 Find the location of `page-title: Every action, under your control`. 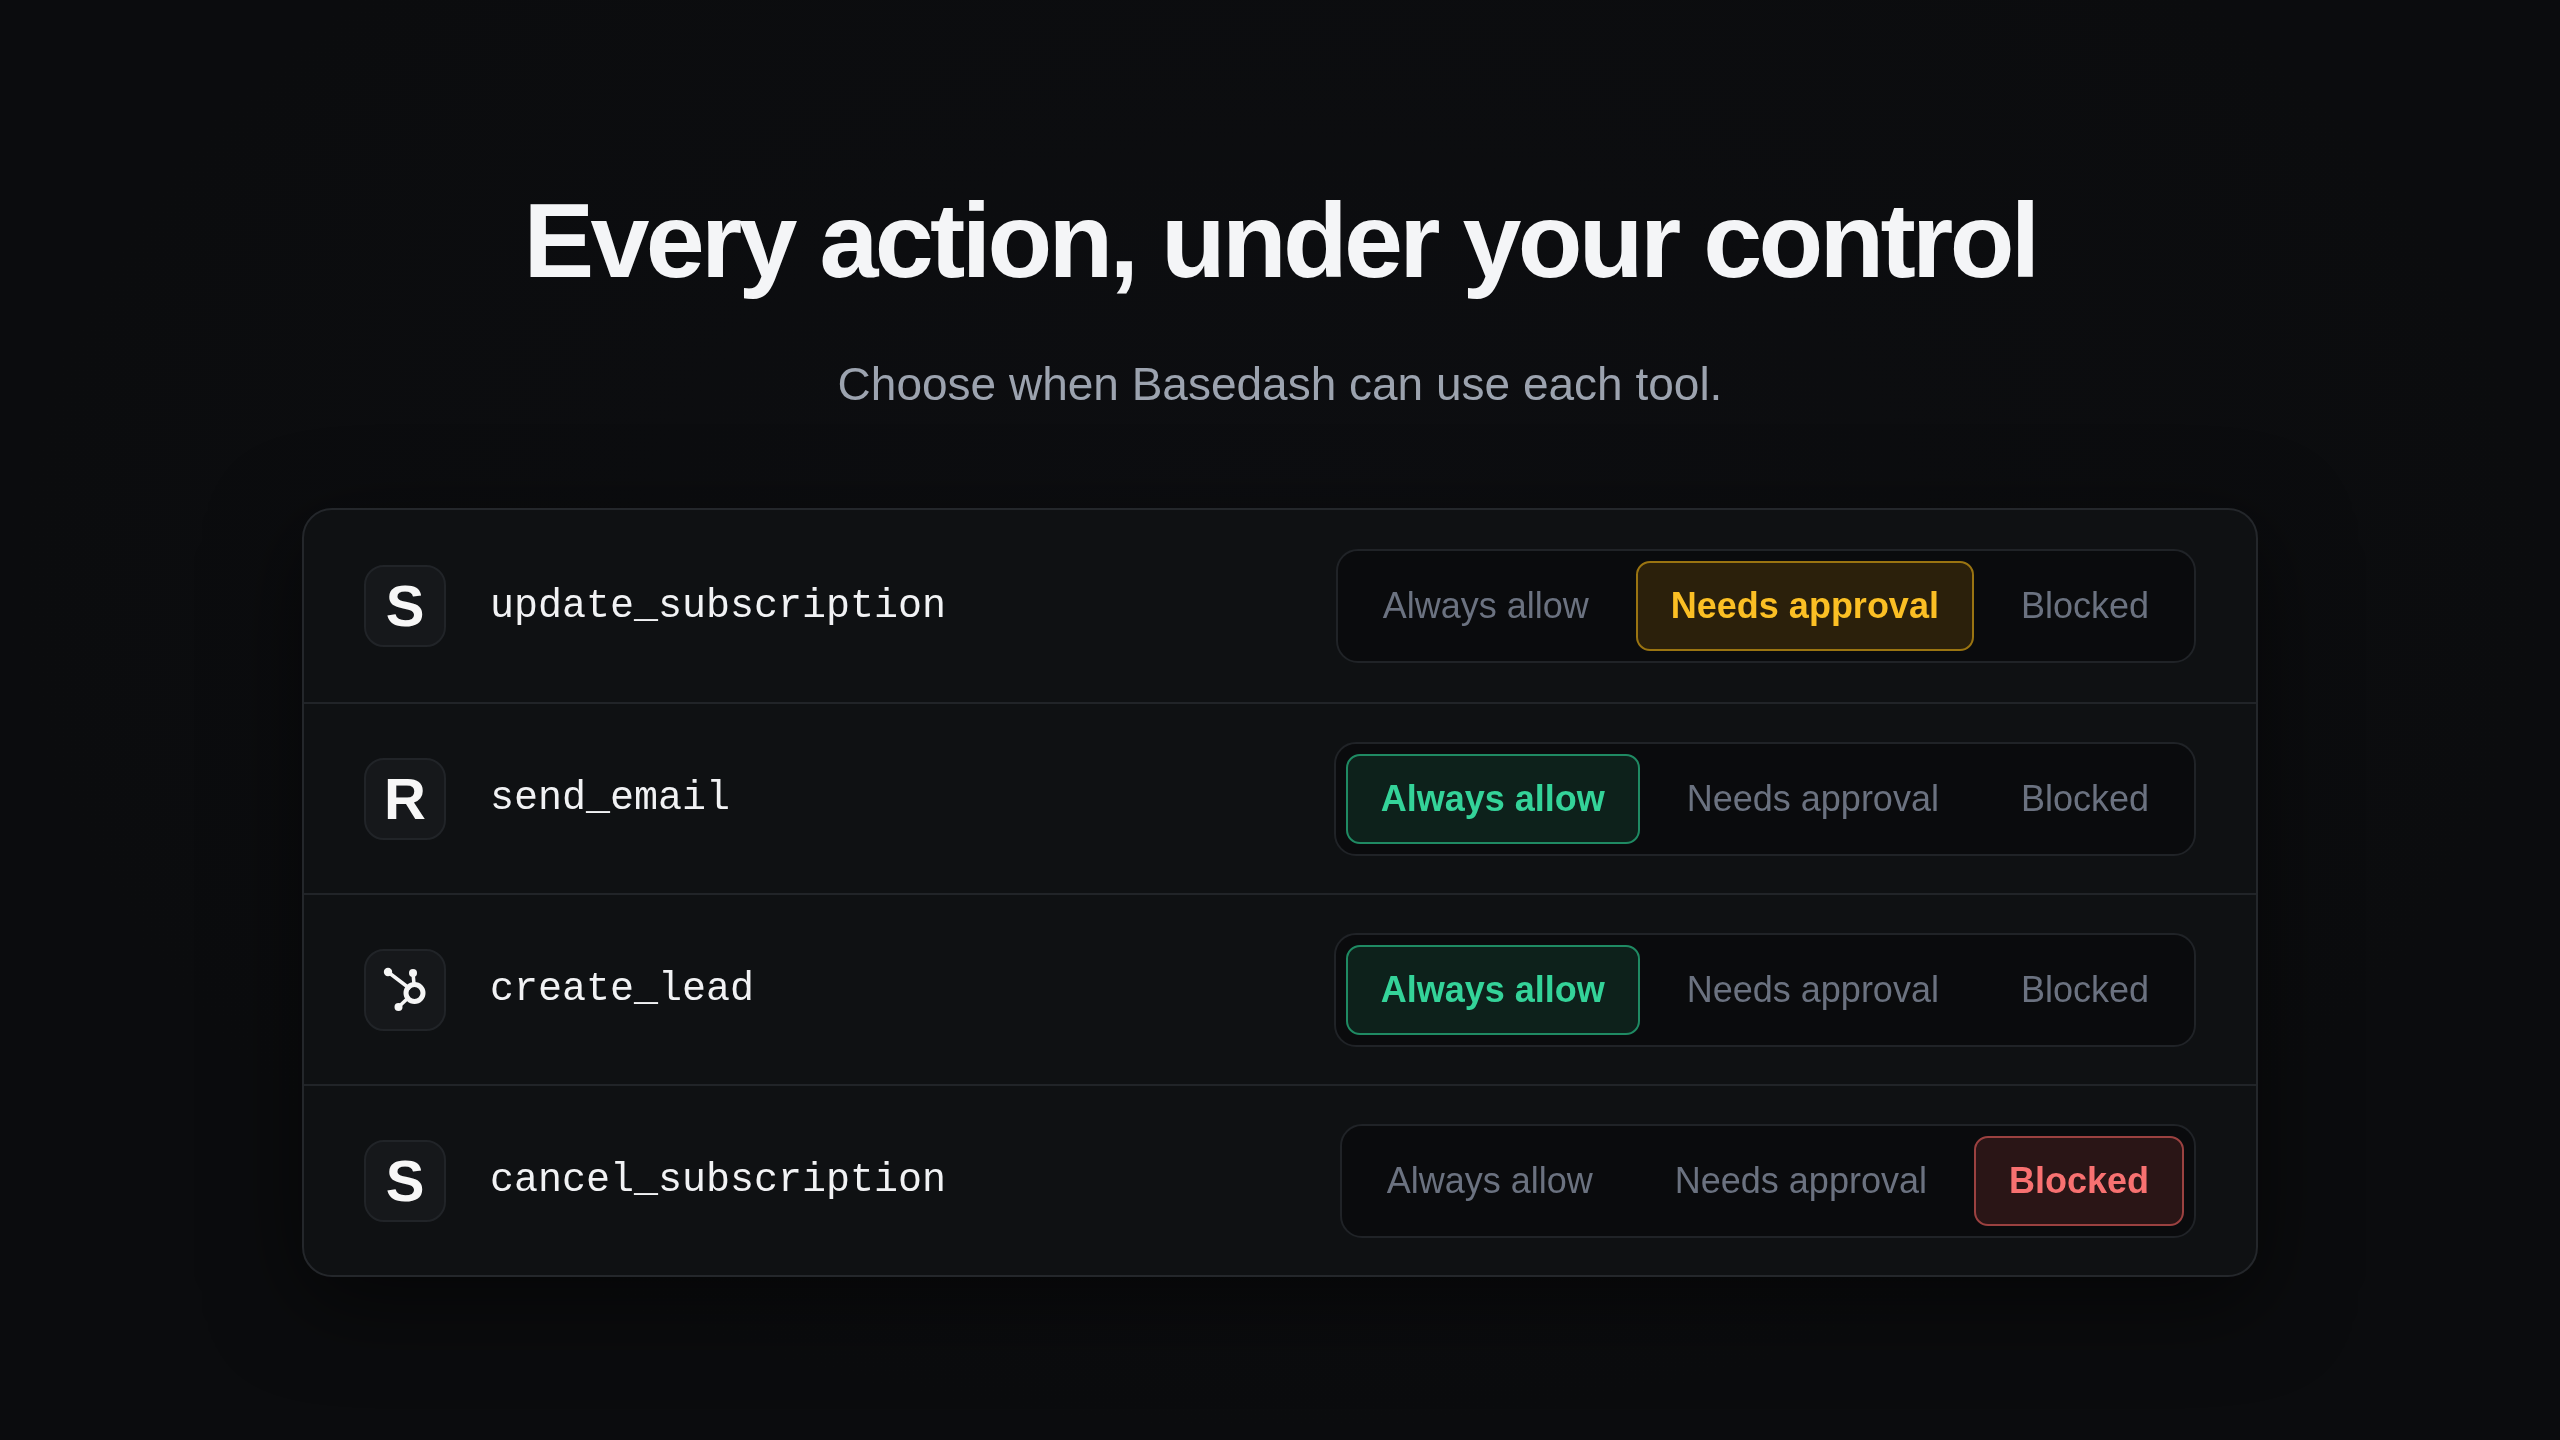

page-title: Every action, under your control is located at coordinates (1280, 240).